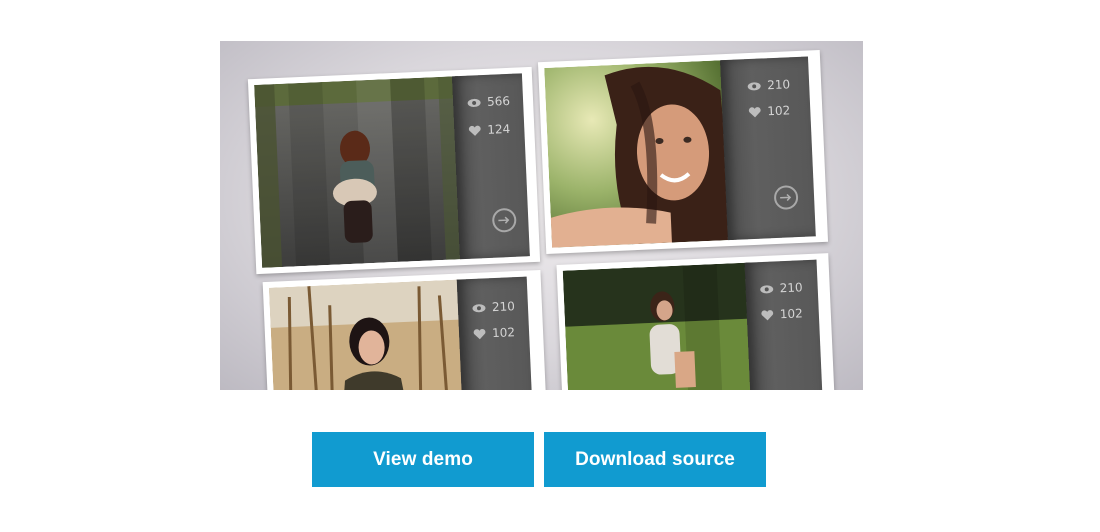 The image size is (1100, 532). What do you see at coordinates (539, 459) in the screenshot?
I see `action-buttons: View demo Download source` at bounding box center [539, 459].